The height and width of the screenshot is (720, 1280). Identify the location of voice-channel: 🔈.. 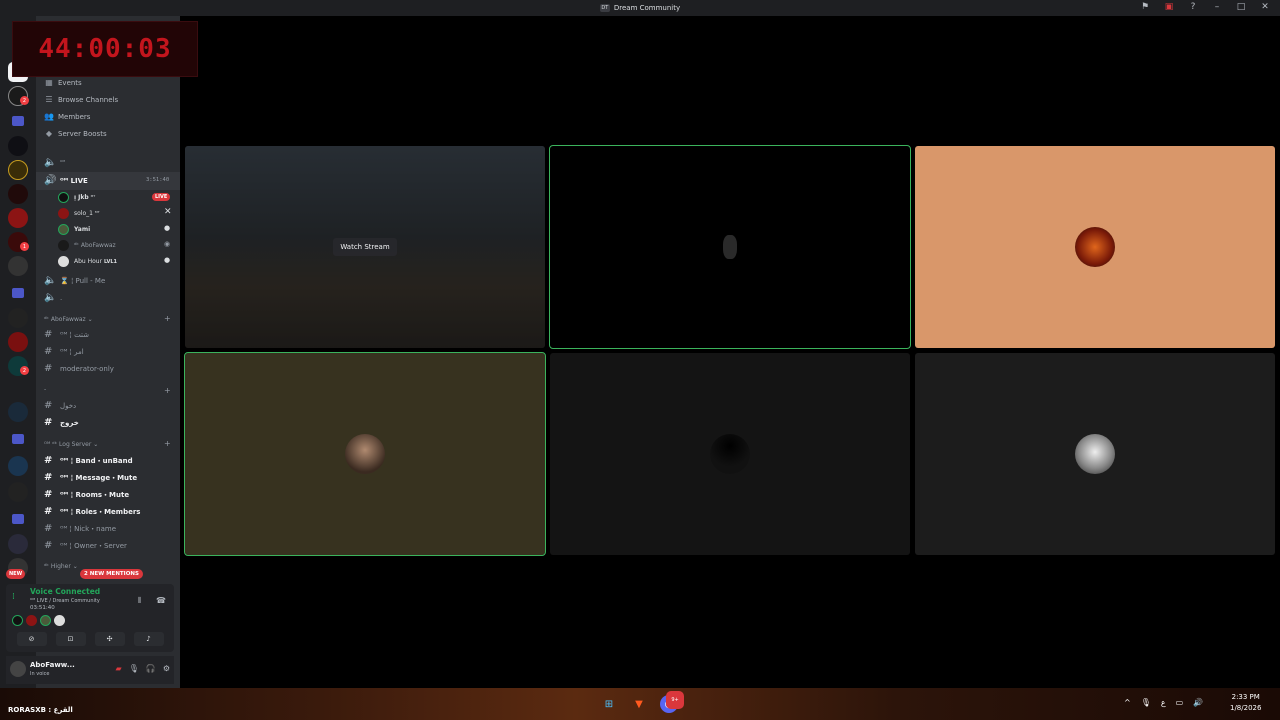
(53, 297).